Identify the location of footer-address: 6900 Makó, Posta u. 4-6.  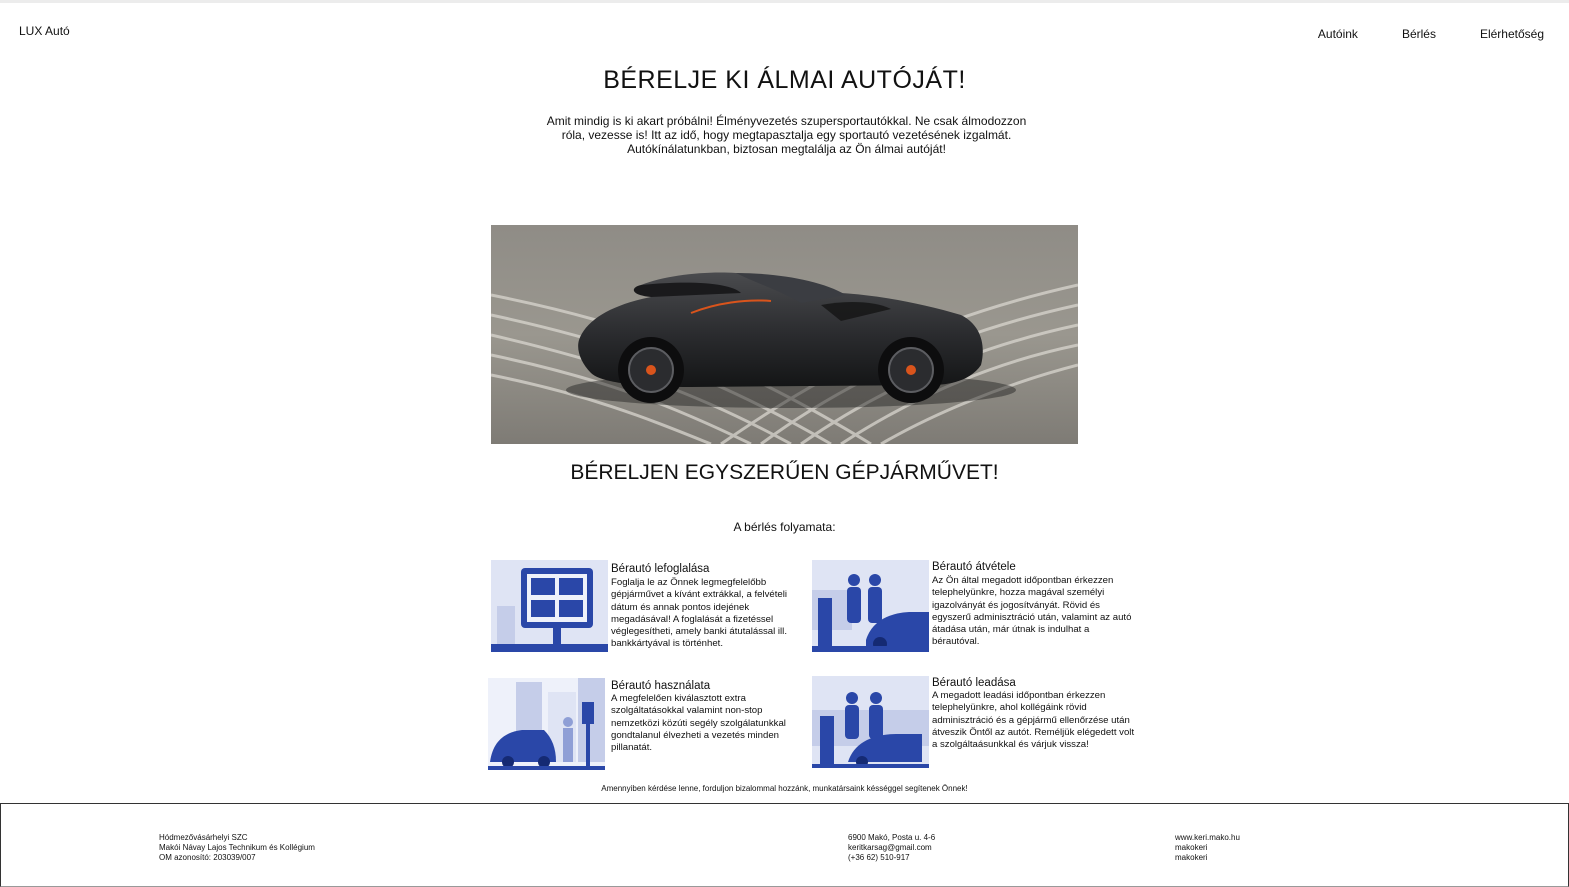
(892, 837).